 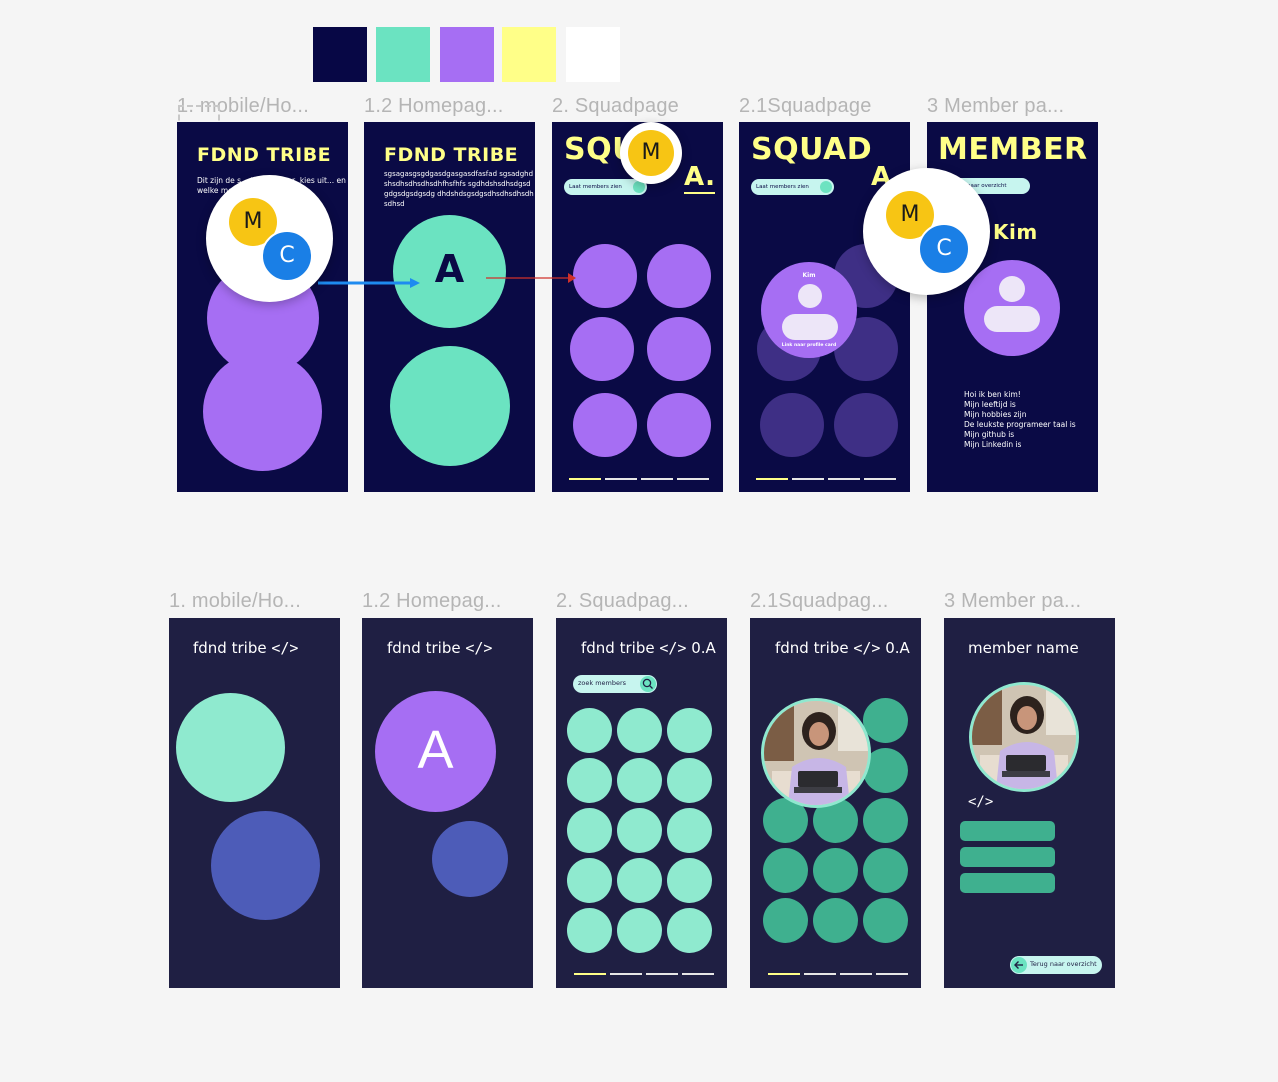 I want to click on member-photo, so click(x=1024, y=737).